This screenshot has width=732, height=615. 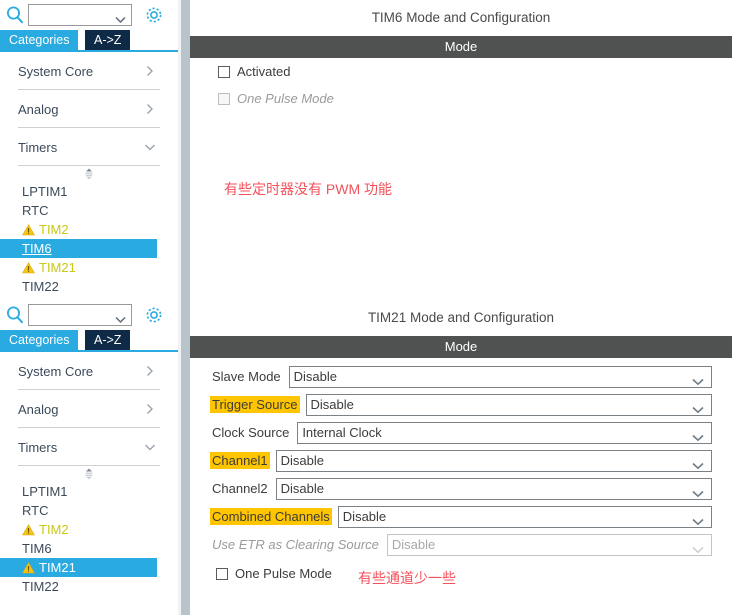 I want to click on timers-tree-tim21: LPTIM1 RTC TIM2 TIM6 TIM21 TIM22, so click(x=89, y=539).